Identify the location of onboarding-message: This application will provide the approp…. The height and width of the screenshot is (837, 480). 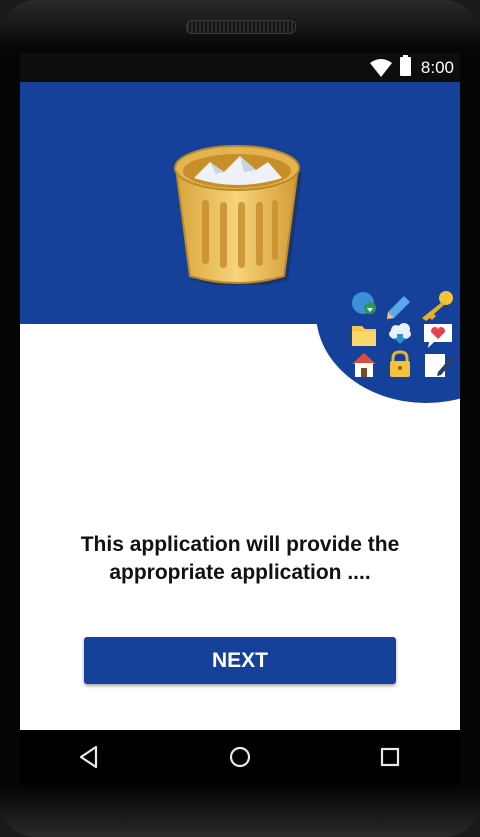
(240, 559).